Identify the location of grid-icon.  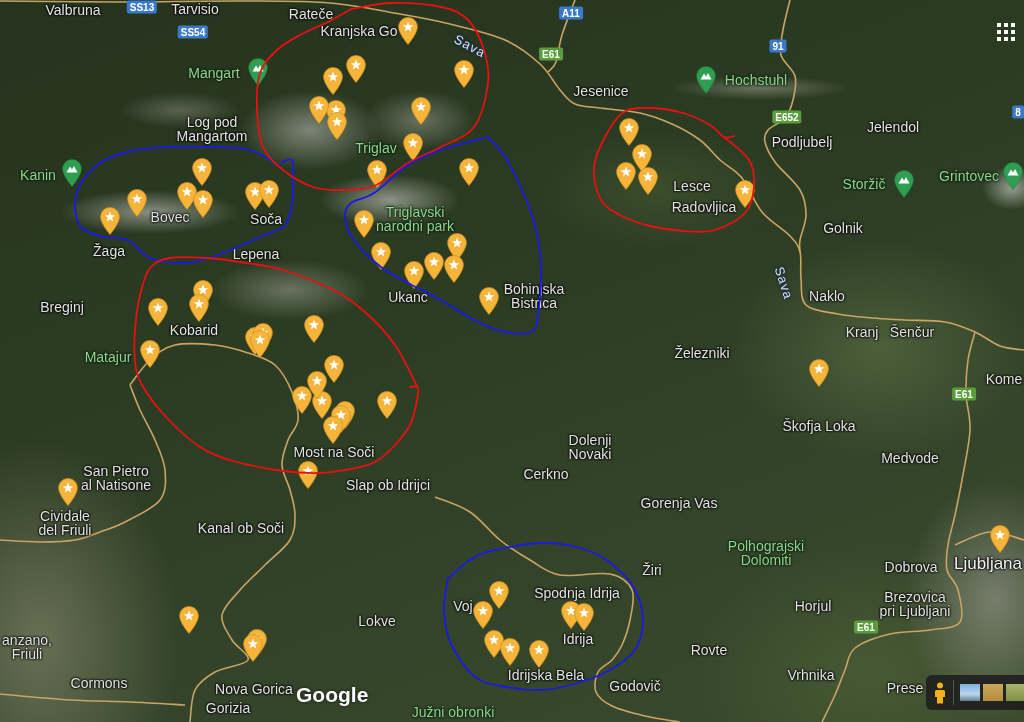
(1006, 32).